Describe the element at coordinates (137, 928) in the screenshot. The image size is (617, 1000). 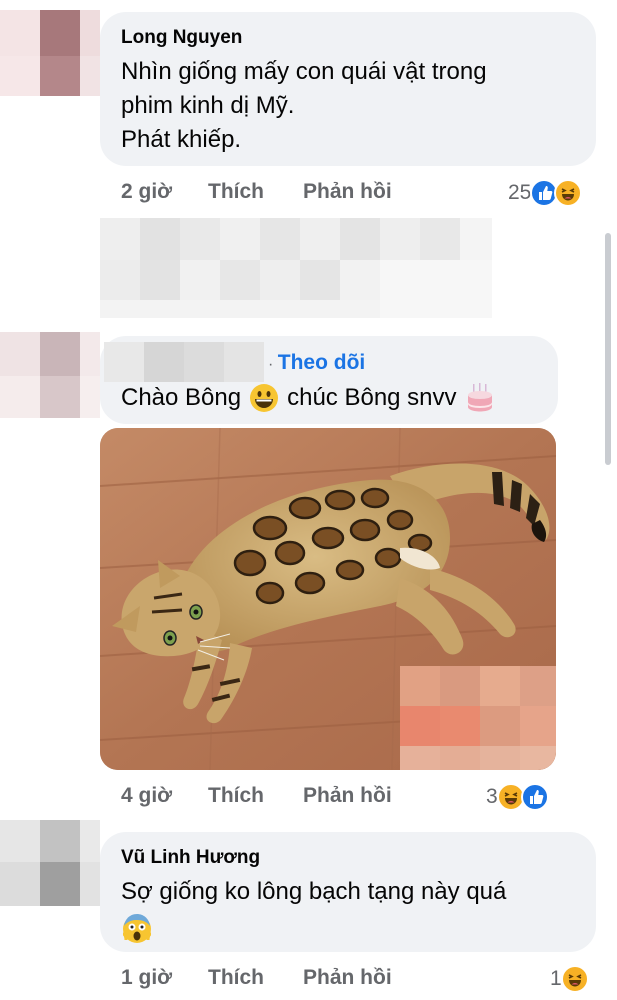
I see `screaming-face-icon` at that location.